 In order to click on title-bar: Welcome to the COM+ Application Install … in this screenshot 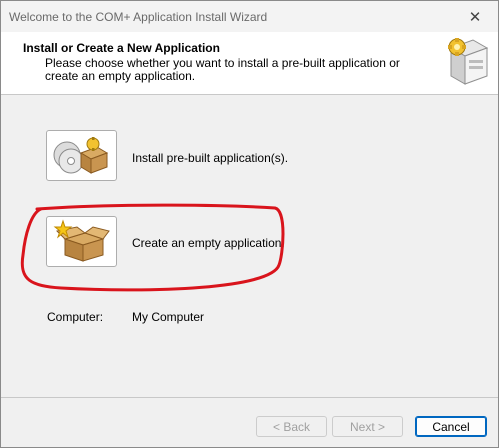, I will do `click(249, 16)`.